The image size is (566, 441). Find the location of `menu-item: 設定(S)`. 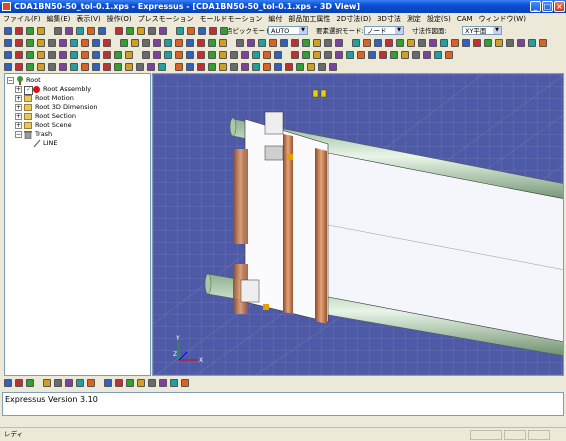

menu-item: 設定(S) is located at coordinates (439, 19).